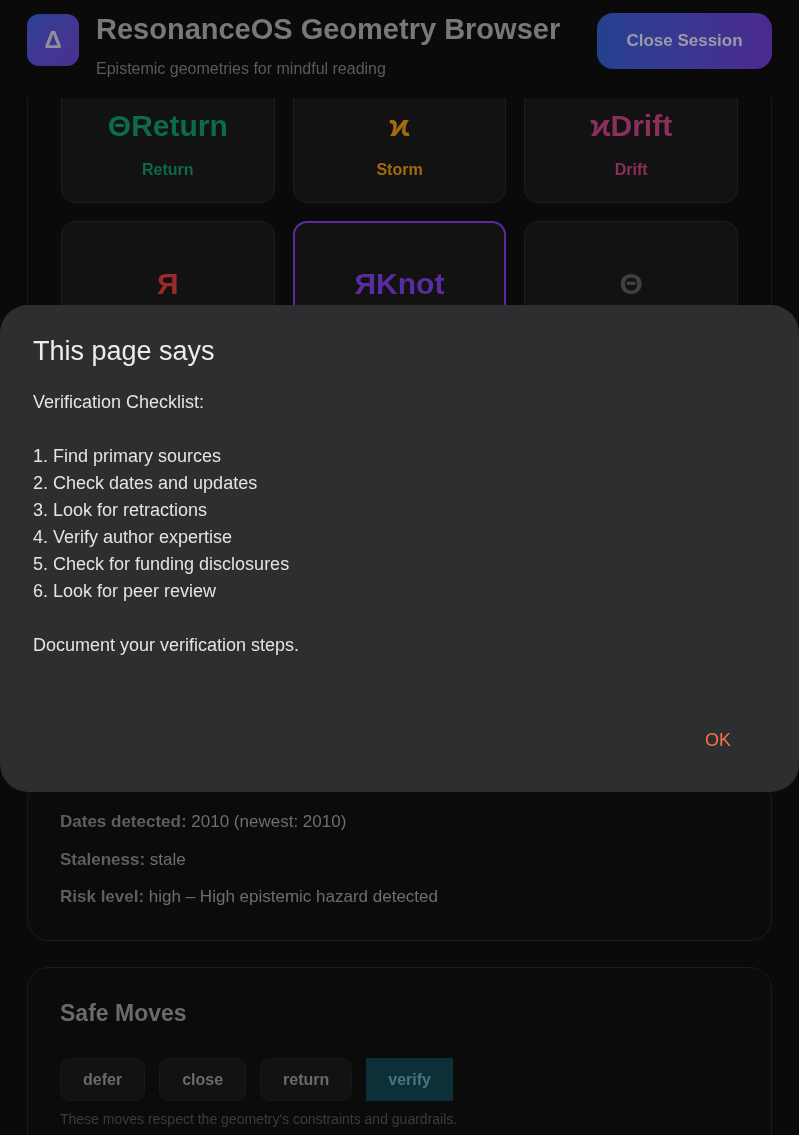 The height and width of the screenshot is (1135, 799). What do you see at coordinates (124, 351) in the screenshot?
I see `dialog-title: This page says` at bounding box center [124, 351].